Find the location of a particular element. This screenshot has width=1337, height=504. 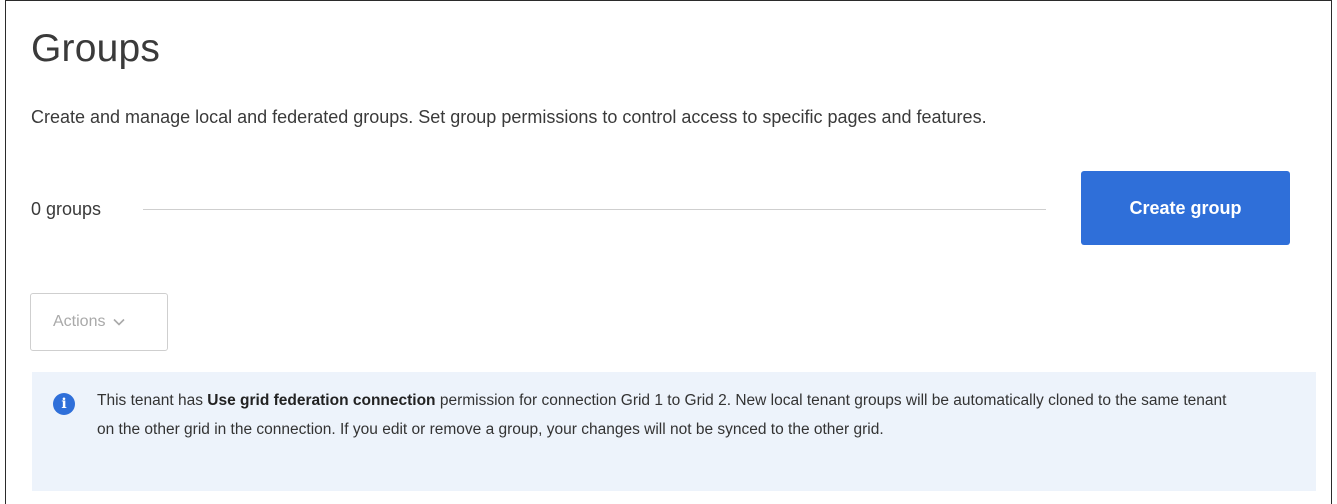

count-divider is located at coordinates (594, 209).